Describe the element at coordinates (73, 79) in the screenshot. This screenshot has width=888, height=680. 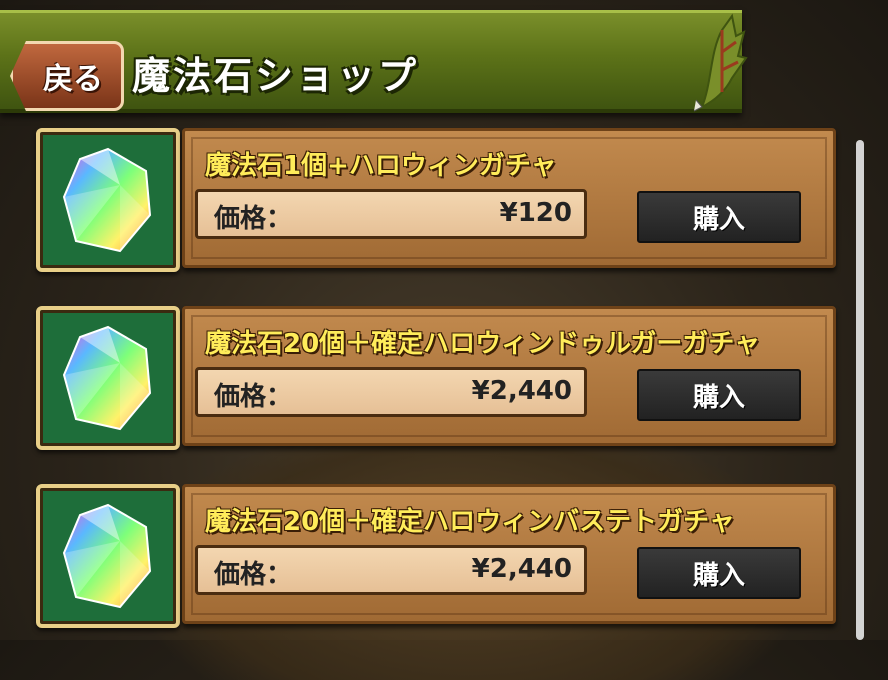
I see `back-button-label: 戻る` at that location.